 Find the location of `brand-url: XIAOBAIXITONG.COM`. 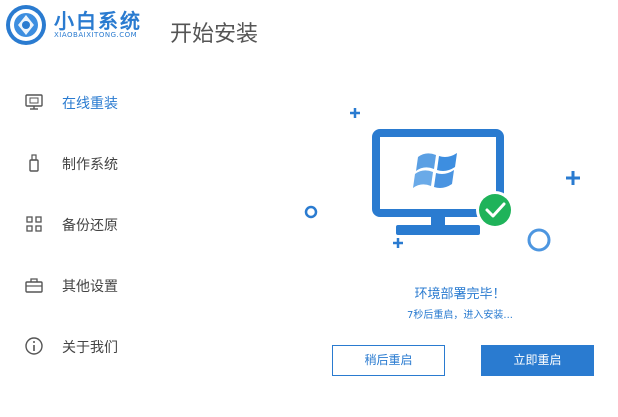

brand-url: XIAOBAIXITONG.COM is located at coordinates (96, 35).